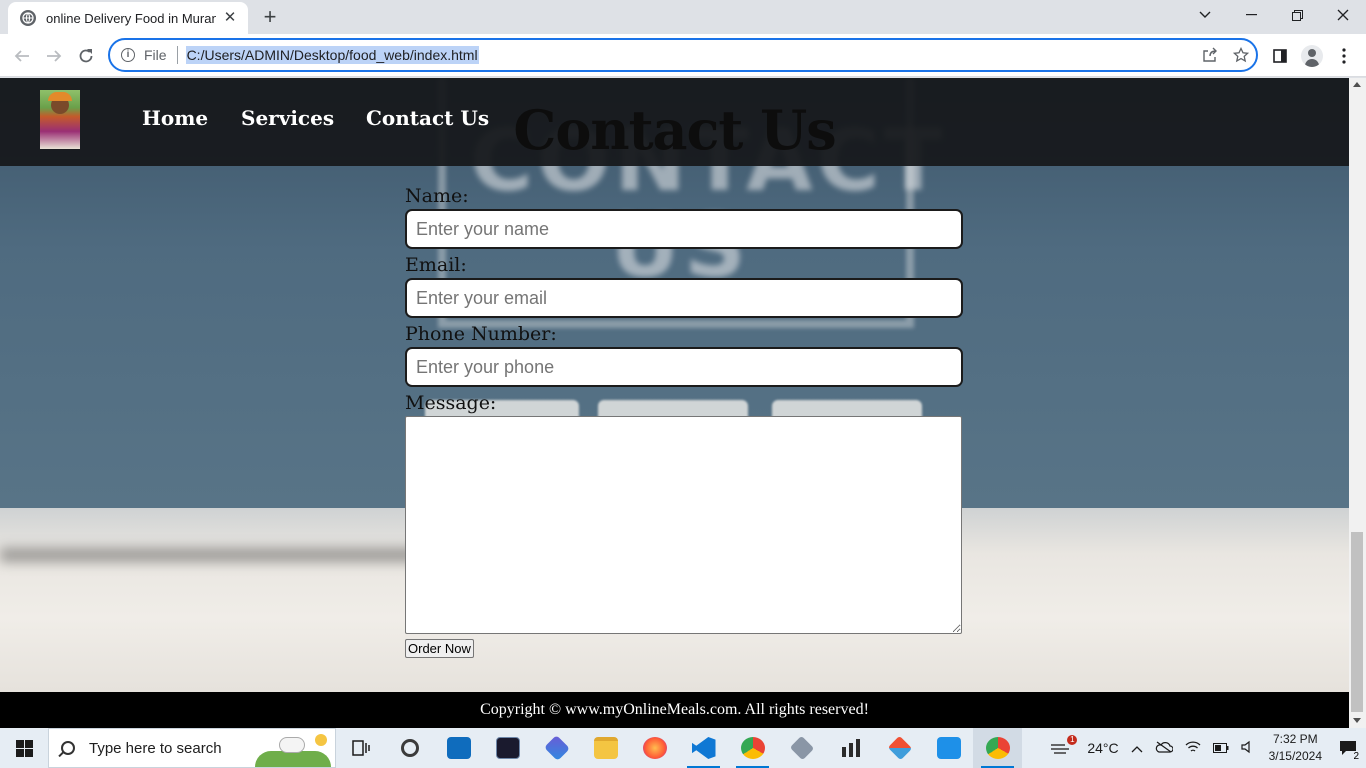 The width and height of the screenshot is (1366, 768). What do you see at coordinates (409, 748) in the screenshot?
I see `copilot-icon` at bounding box center [409, 748].